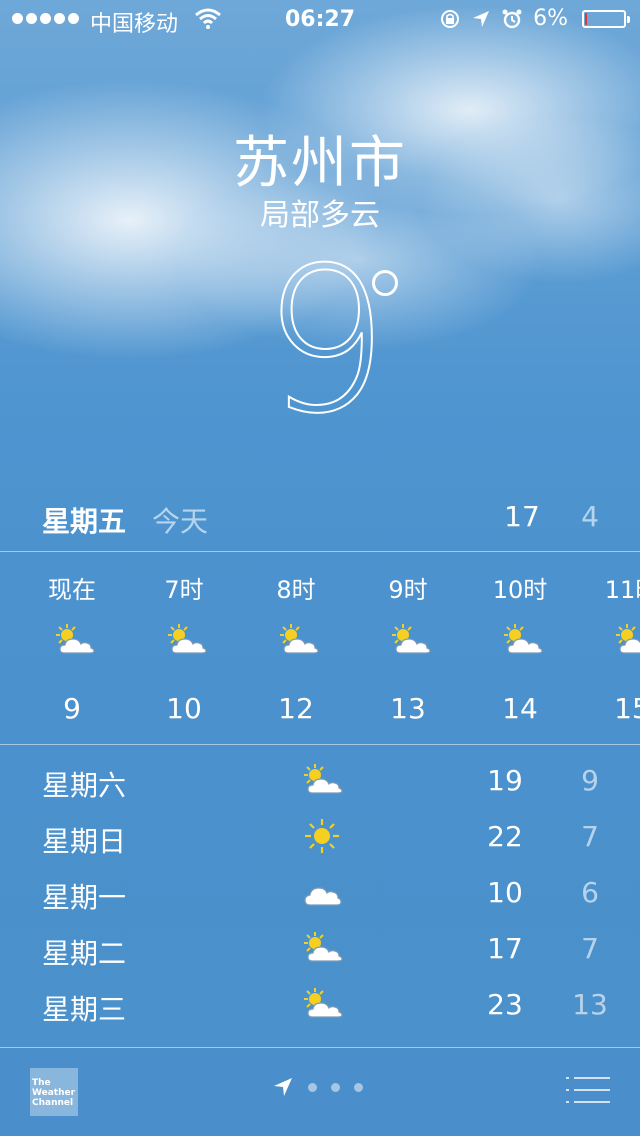 The height and width of the screenshot is (1136, 640). Describe the element at coordinates (52, 1103) in the screenshot. I see `svg-text: Channel` at that location.